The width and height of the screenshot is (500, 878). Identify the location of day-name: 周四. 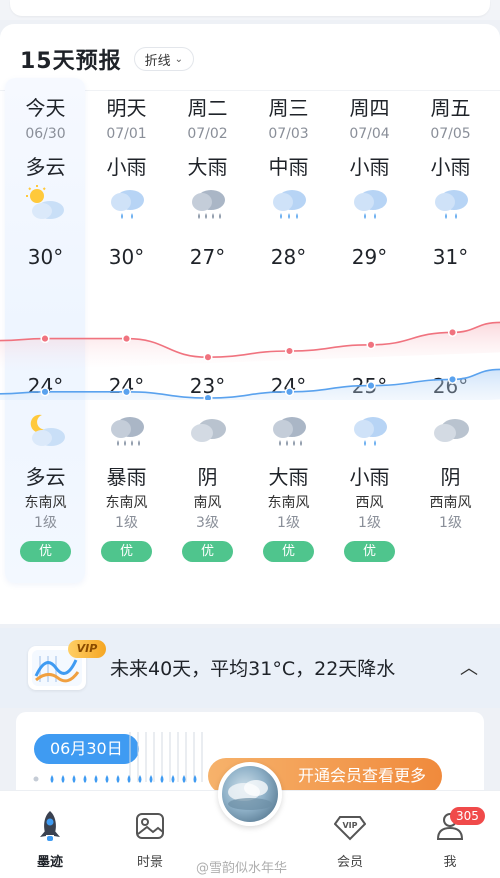
(369, 108).